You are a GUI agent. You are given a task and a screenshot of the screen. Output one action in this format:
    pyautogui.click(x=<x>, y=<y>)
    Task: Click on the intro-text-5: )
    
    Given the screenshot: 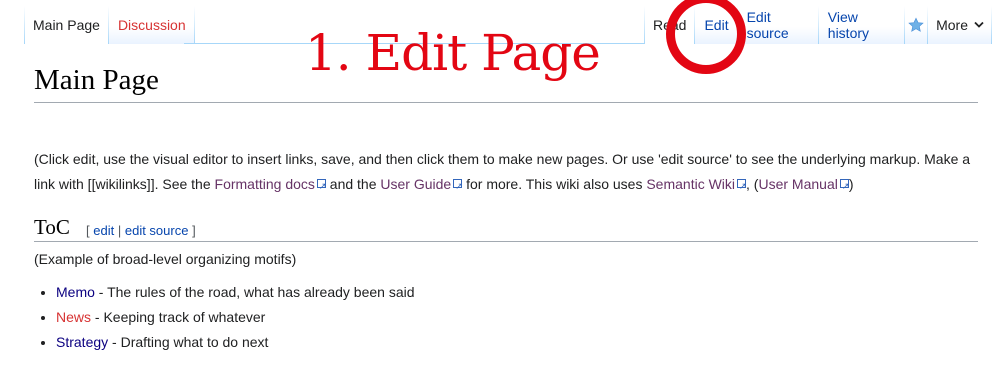 What is the action you would take?
    pyautogui.click(x=851, y=184)
    